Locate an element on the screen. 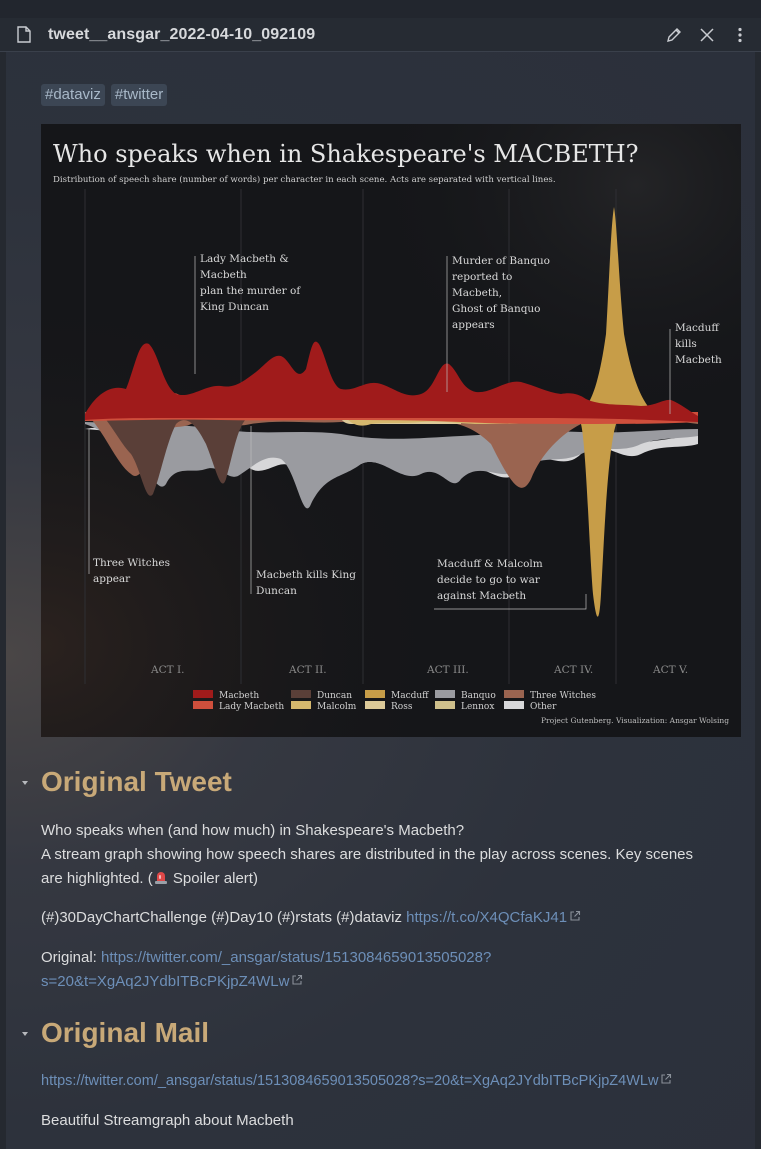 The height and width of the screenshot is (1149, 761). annotation-macbeth-kills-1: Macbeth kills King is located at coordinates (306, 575).